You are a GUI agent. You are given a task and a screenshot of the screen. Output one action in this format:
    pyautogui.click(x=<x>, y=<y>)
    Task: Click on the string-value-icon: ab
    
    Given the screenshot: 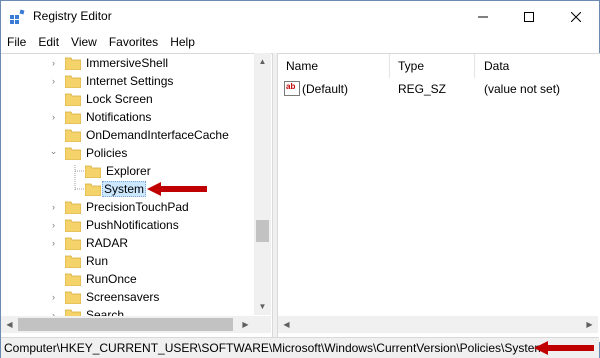 What is the action you would take?
    pyautogui.click(x=292, y=88)
    